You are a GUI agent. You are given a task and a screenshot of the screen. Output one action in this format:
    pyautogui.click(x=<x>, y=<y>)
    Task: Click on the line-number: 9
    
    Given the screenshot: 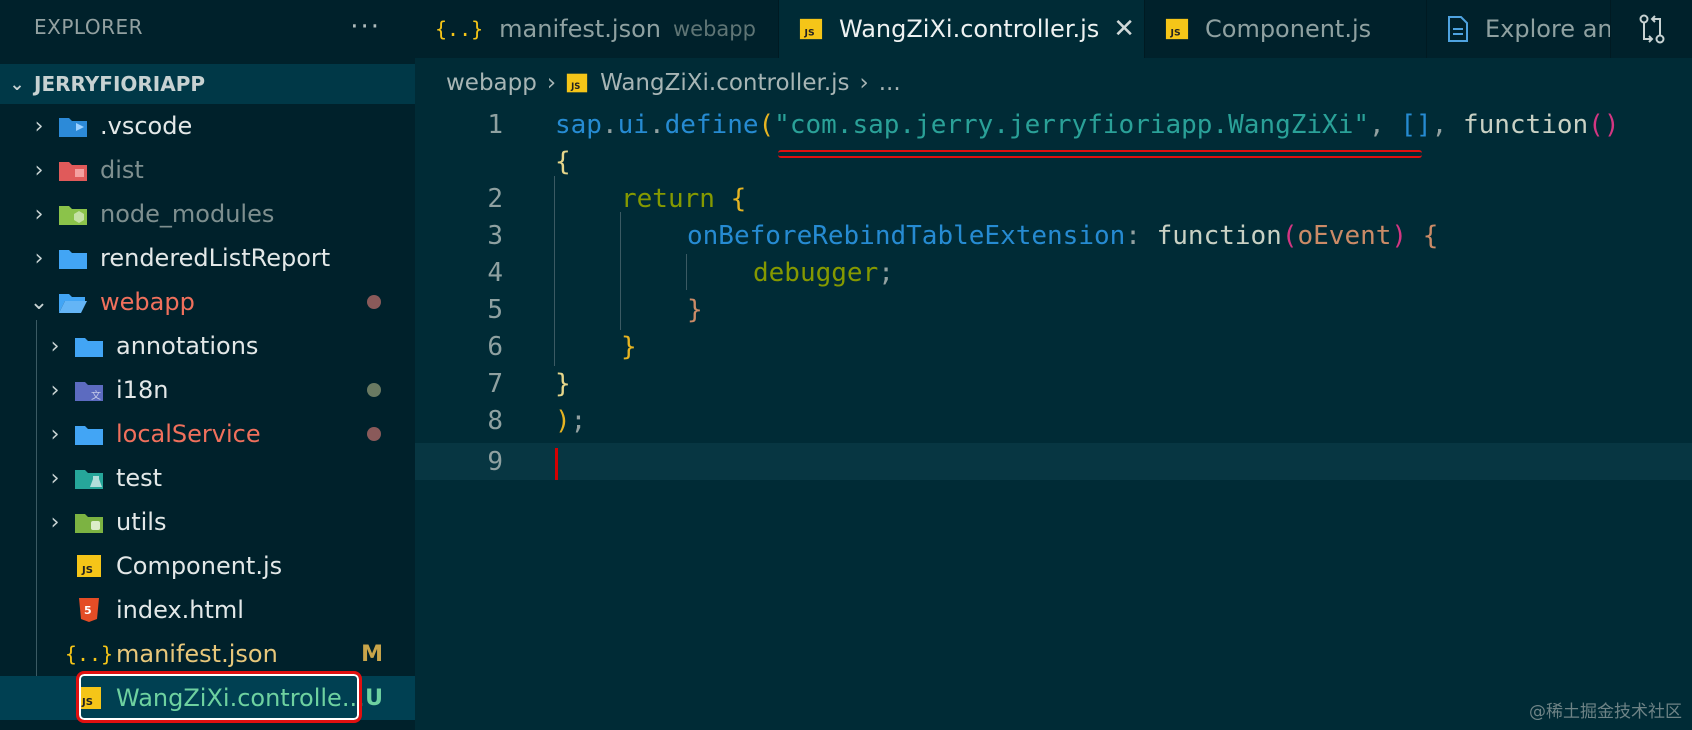 What is the action you would take?
    pyautogui.click(x=495, y=461)
    